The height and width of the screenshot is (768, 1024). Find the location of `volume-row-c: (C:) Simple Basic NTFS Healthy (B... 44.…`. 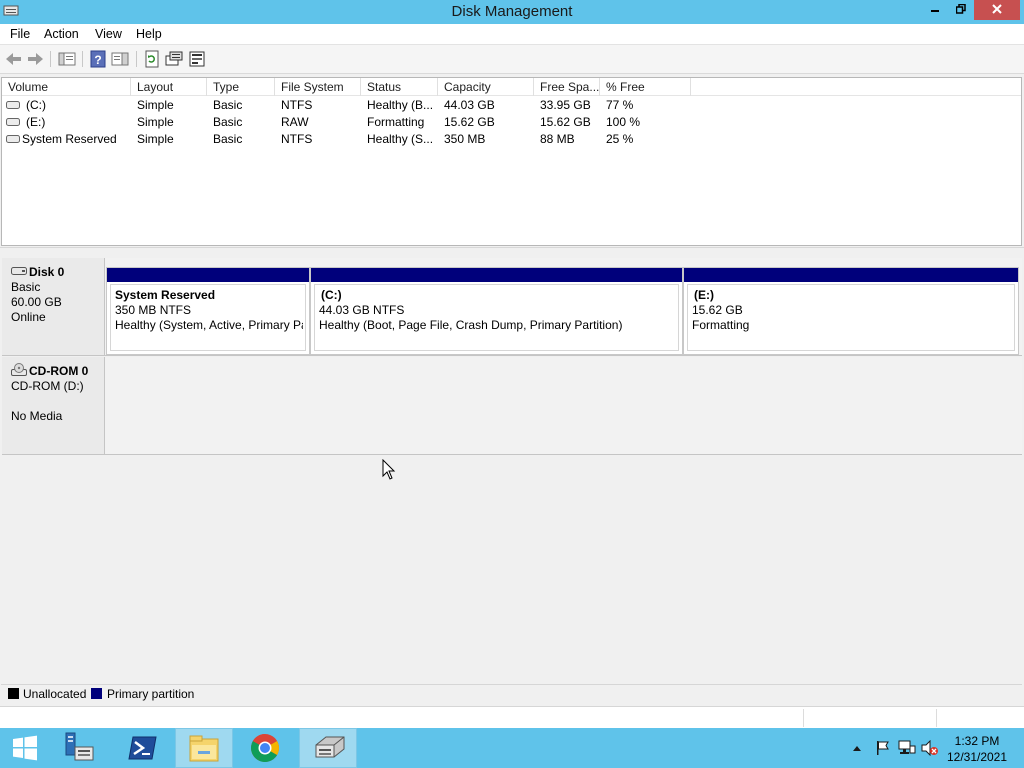

volume-row-c: (C:) Simple Basic NTFS Healthy (B... 44.… is located at coordinates (511, 105).